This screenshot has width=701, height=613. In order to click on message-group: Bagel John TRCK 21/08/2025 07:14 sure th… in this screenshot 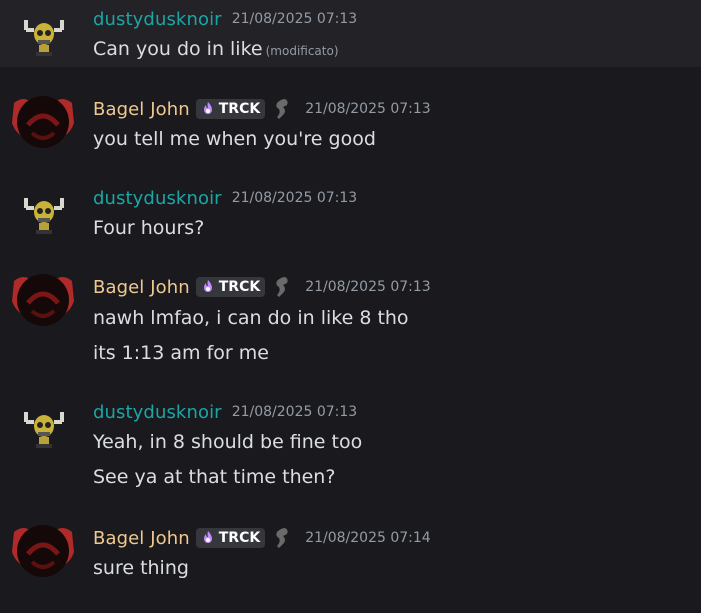, I will do `click(350, 558)`.